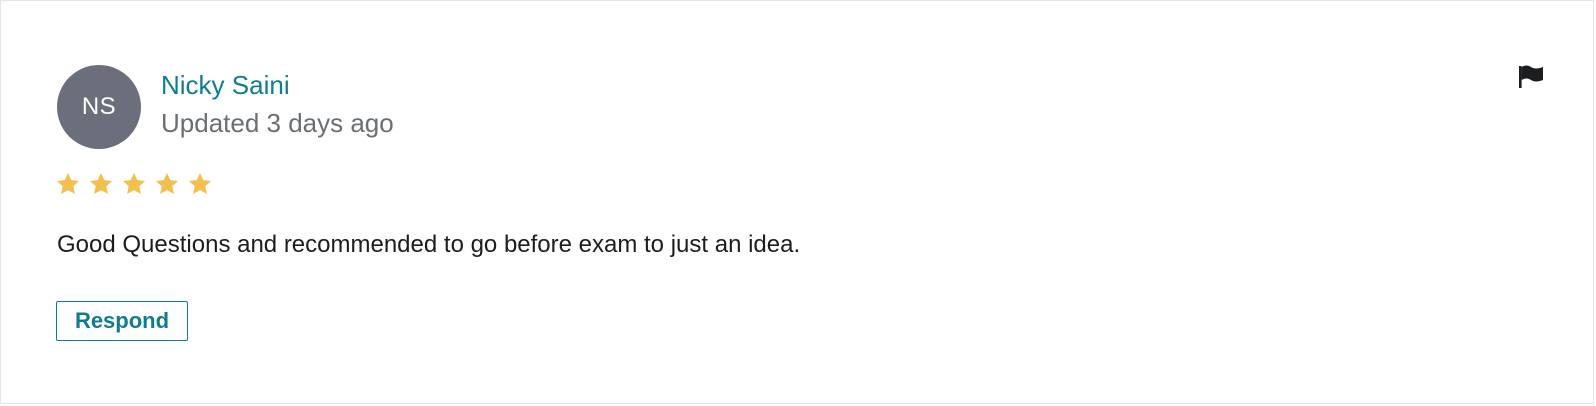 This screenshot has height=406, width=1596. I want to click on avatar-initials: NS, so click(99, 106).